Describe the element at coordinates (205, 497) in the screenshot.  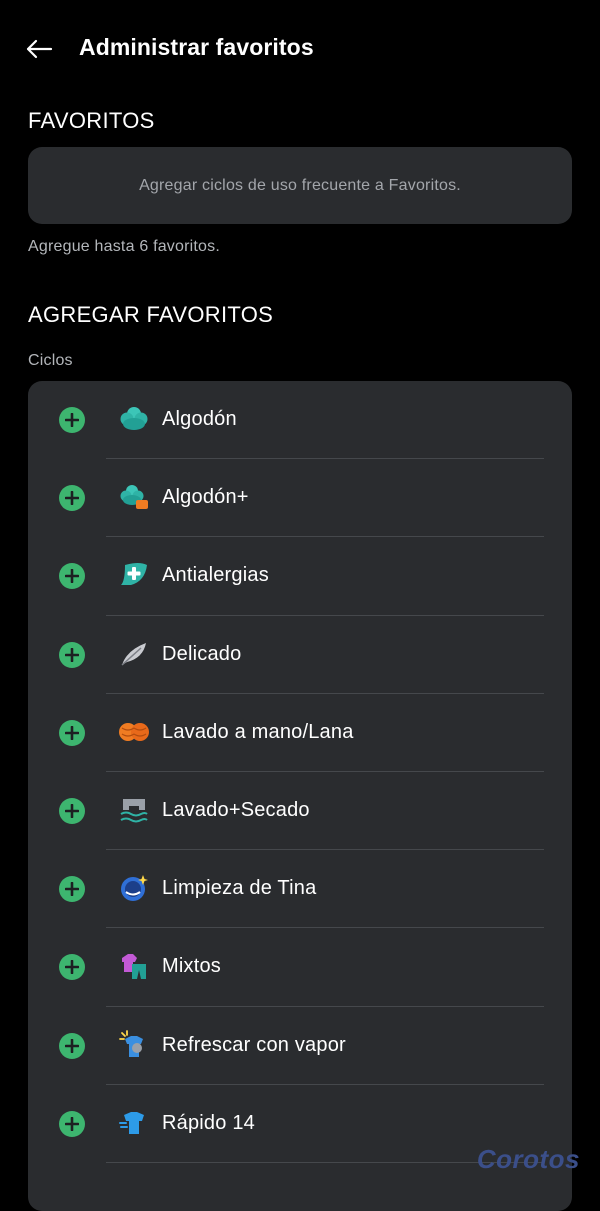
I see `item-label: Algodón+` at that location.